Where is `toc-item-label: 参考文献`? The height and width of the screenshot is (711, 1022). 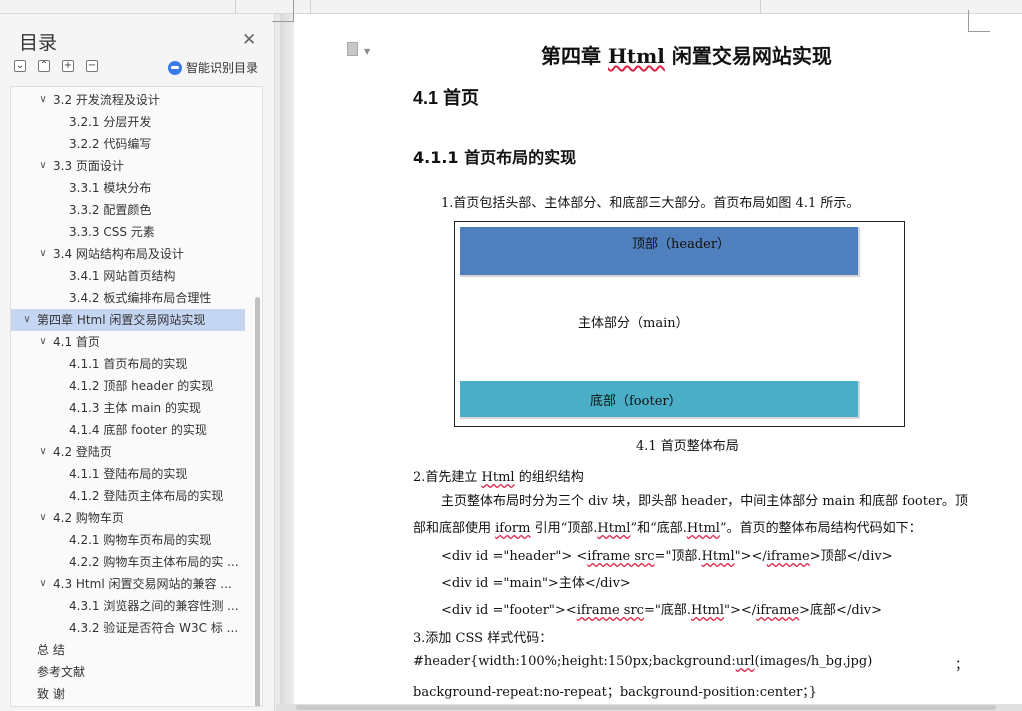 toc-item-label: 参考文献 is located at coordinates (61, 672).